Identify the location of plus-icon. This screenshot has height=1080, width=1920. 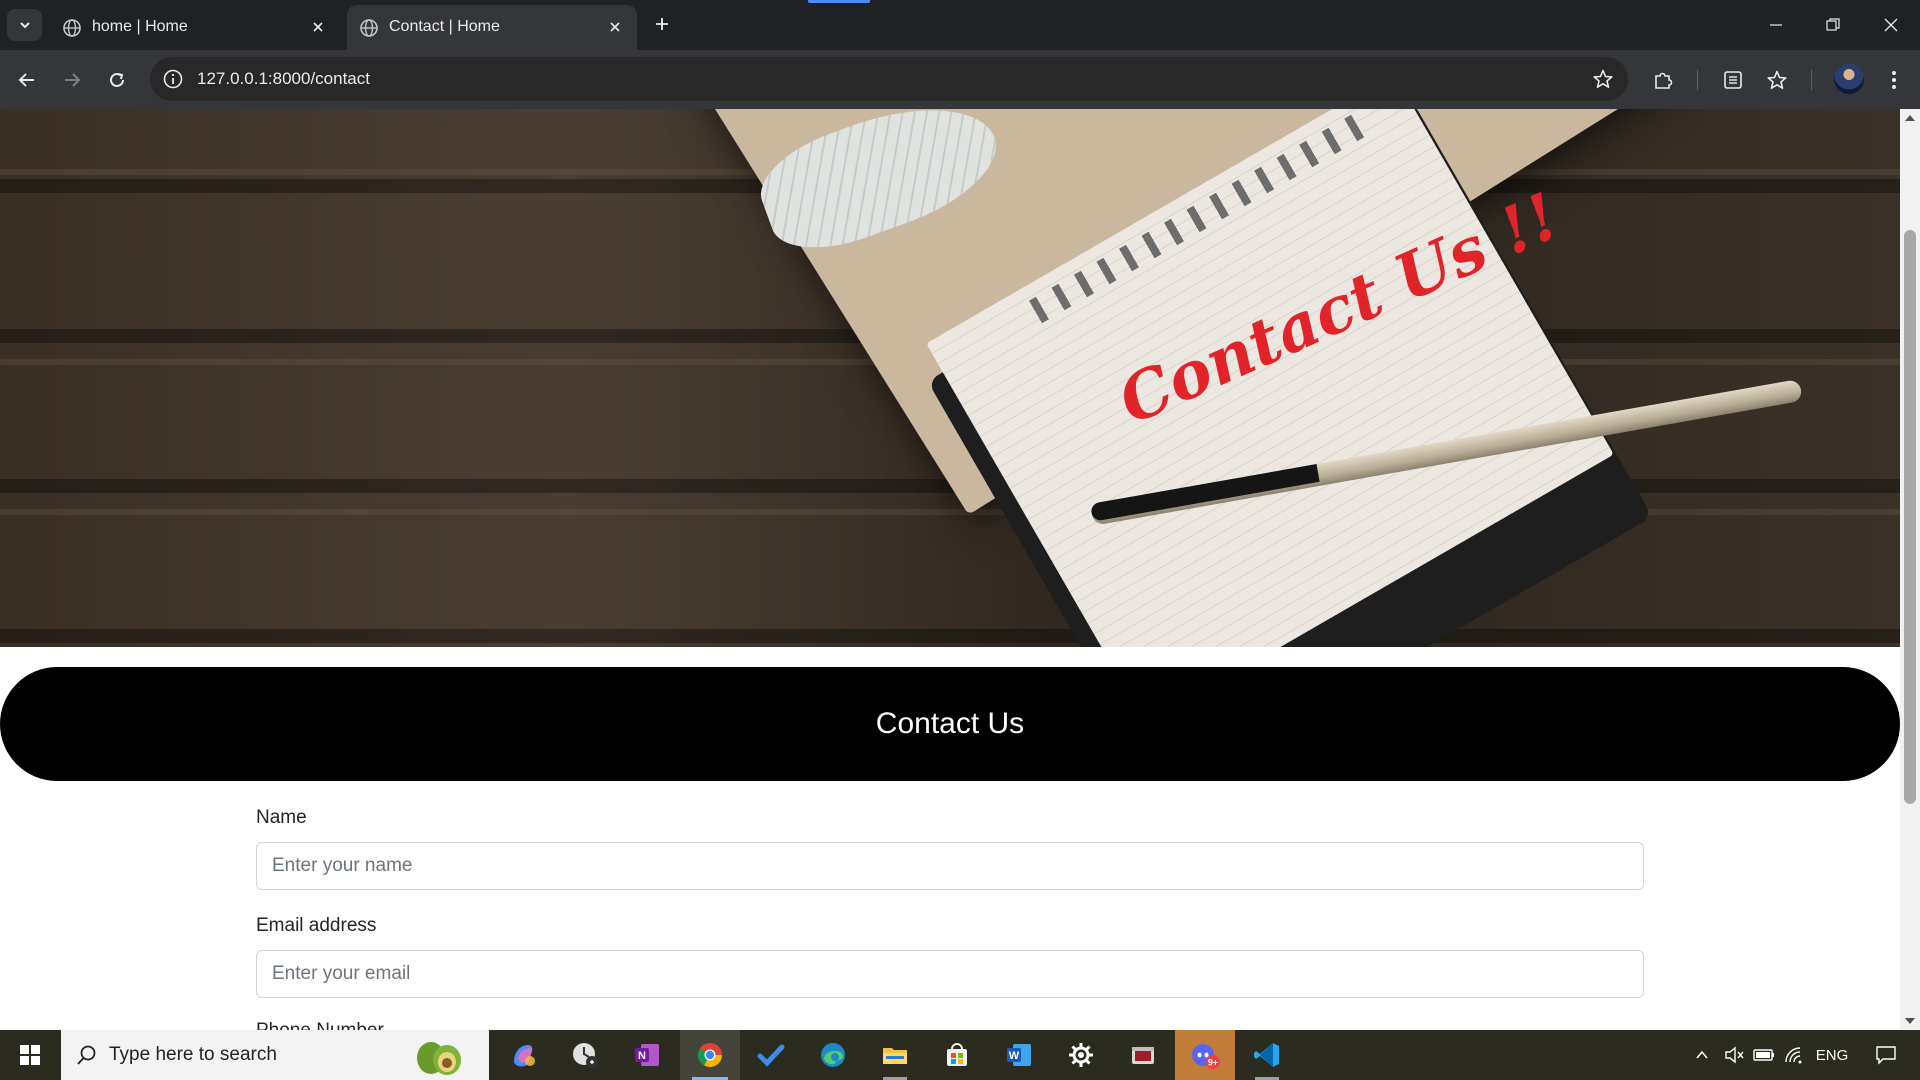
(662, 24).